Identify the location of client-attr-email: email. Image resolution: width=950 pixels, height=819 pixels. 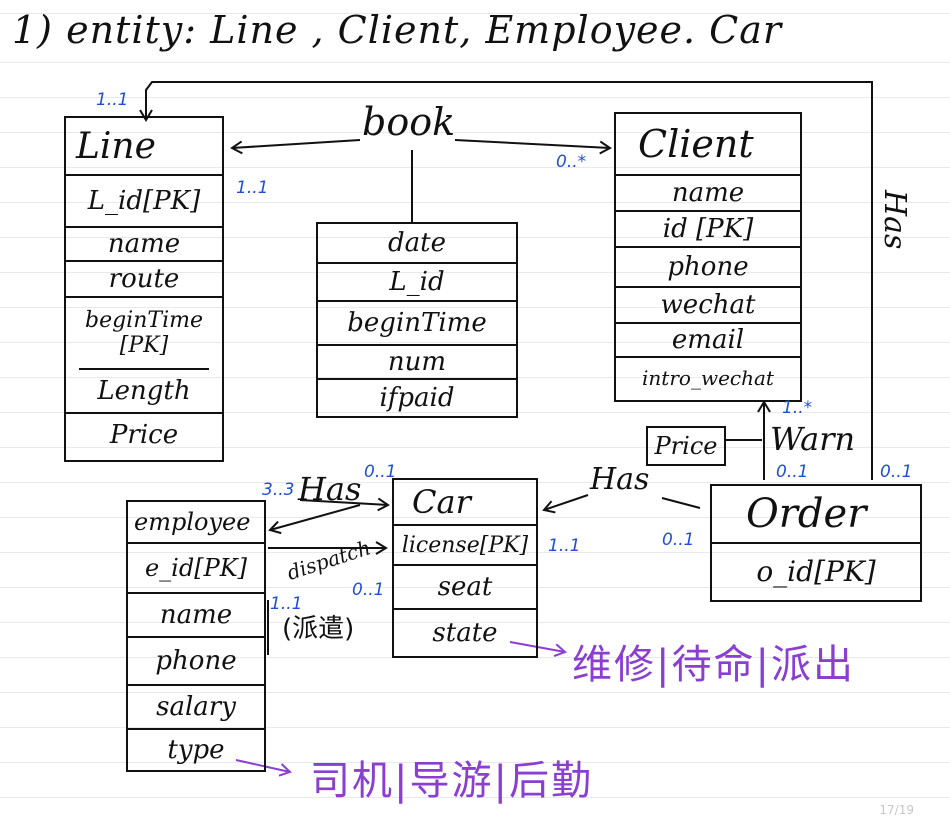
(708, 341).